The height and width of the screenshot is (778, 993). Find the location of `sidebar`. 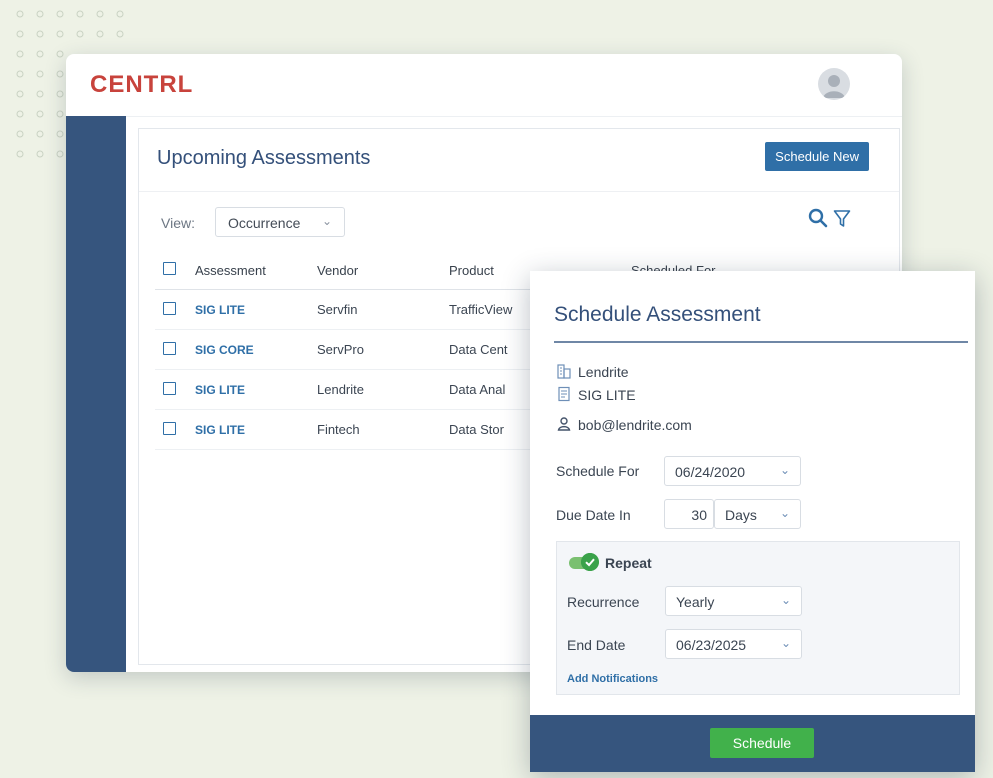

sidebar is located at coordinates (96, 394).